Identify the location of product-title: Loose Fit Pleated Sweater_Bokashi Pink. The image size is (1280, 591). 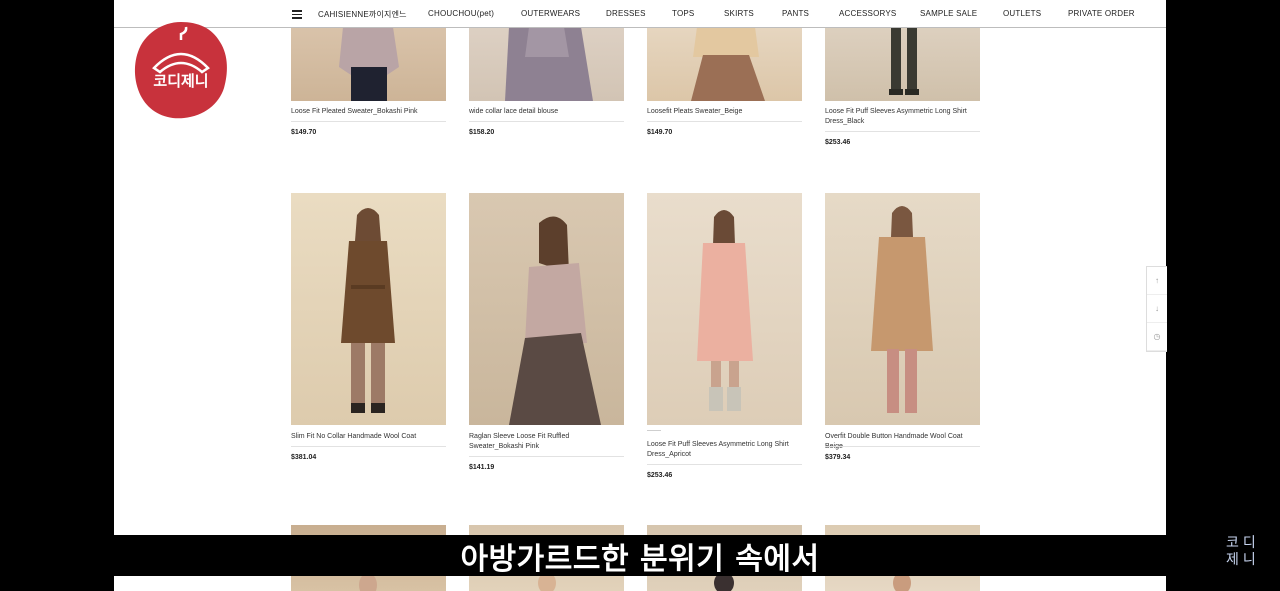
(368, 112).